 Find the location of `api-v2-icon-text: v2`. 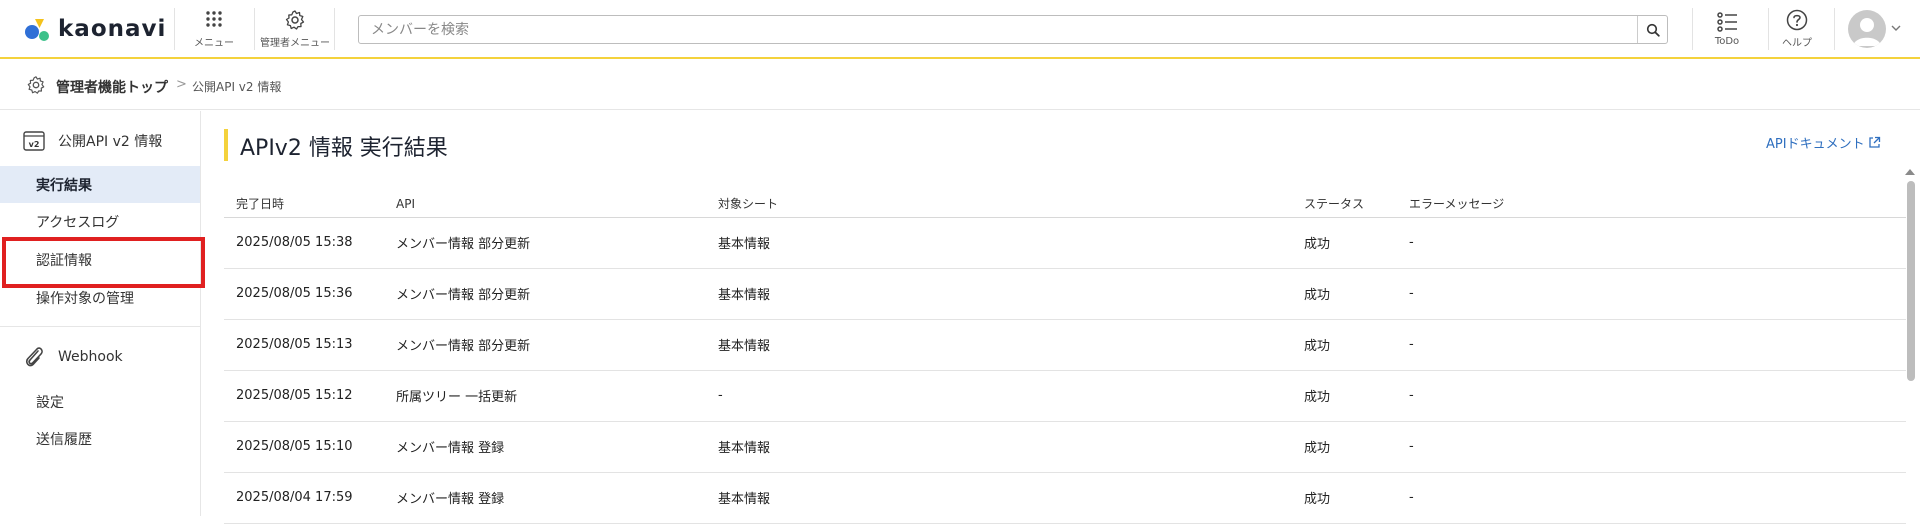

api-v2-icon-text: v2 is located at coordinates (34, 144).